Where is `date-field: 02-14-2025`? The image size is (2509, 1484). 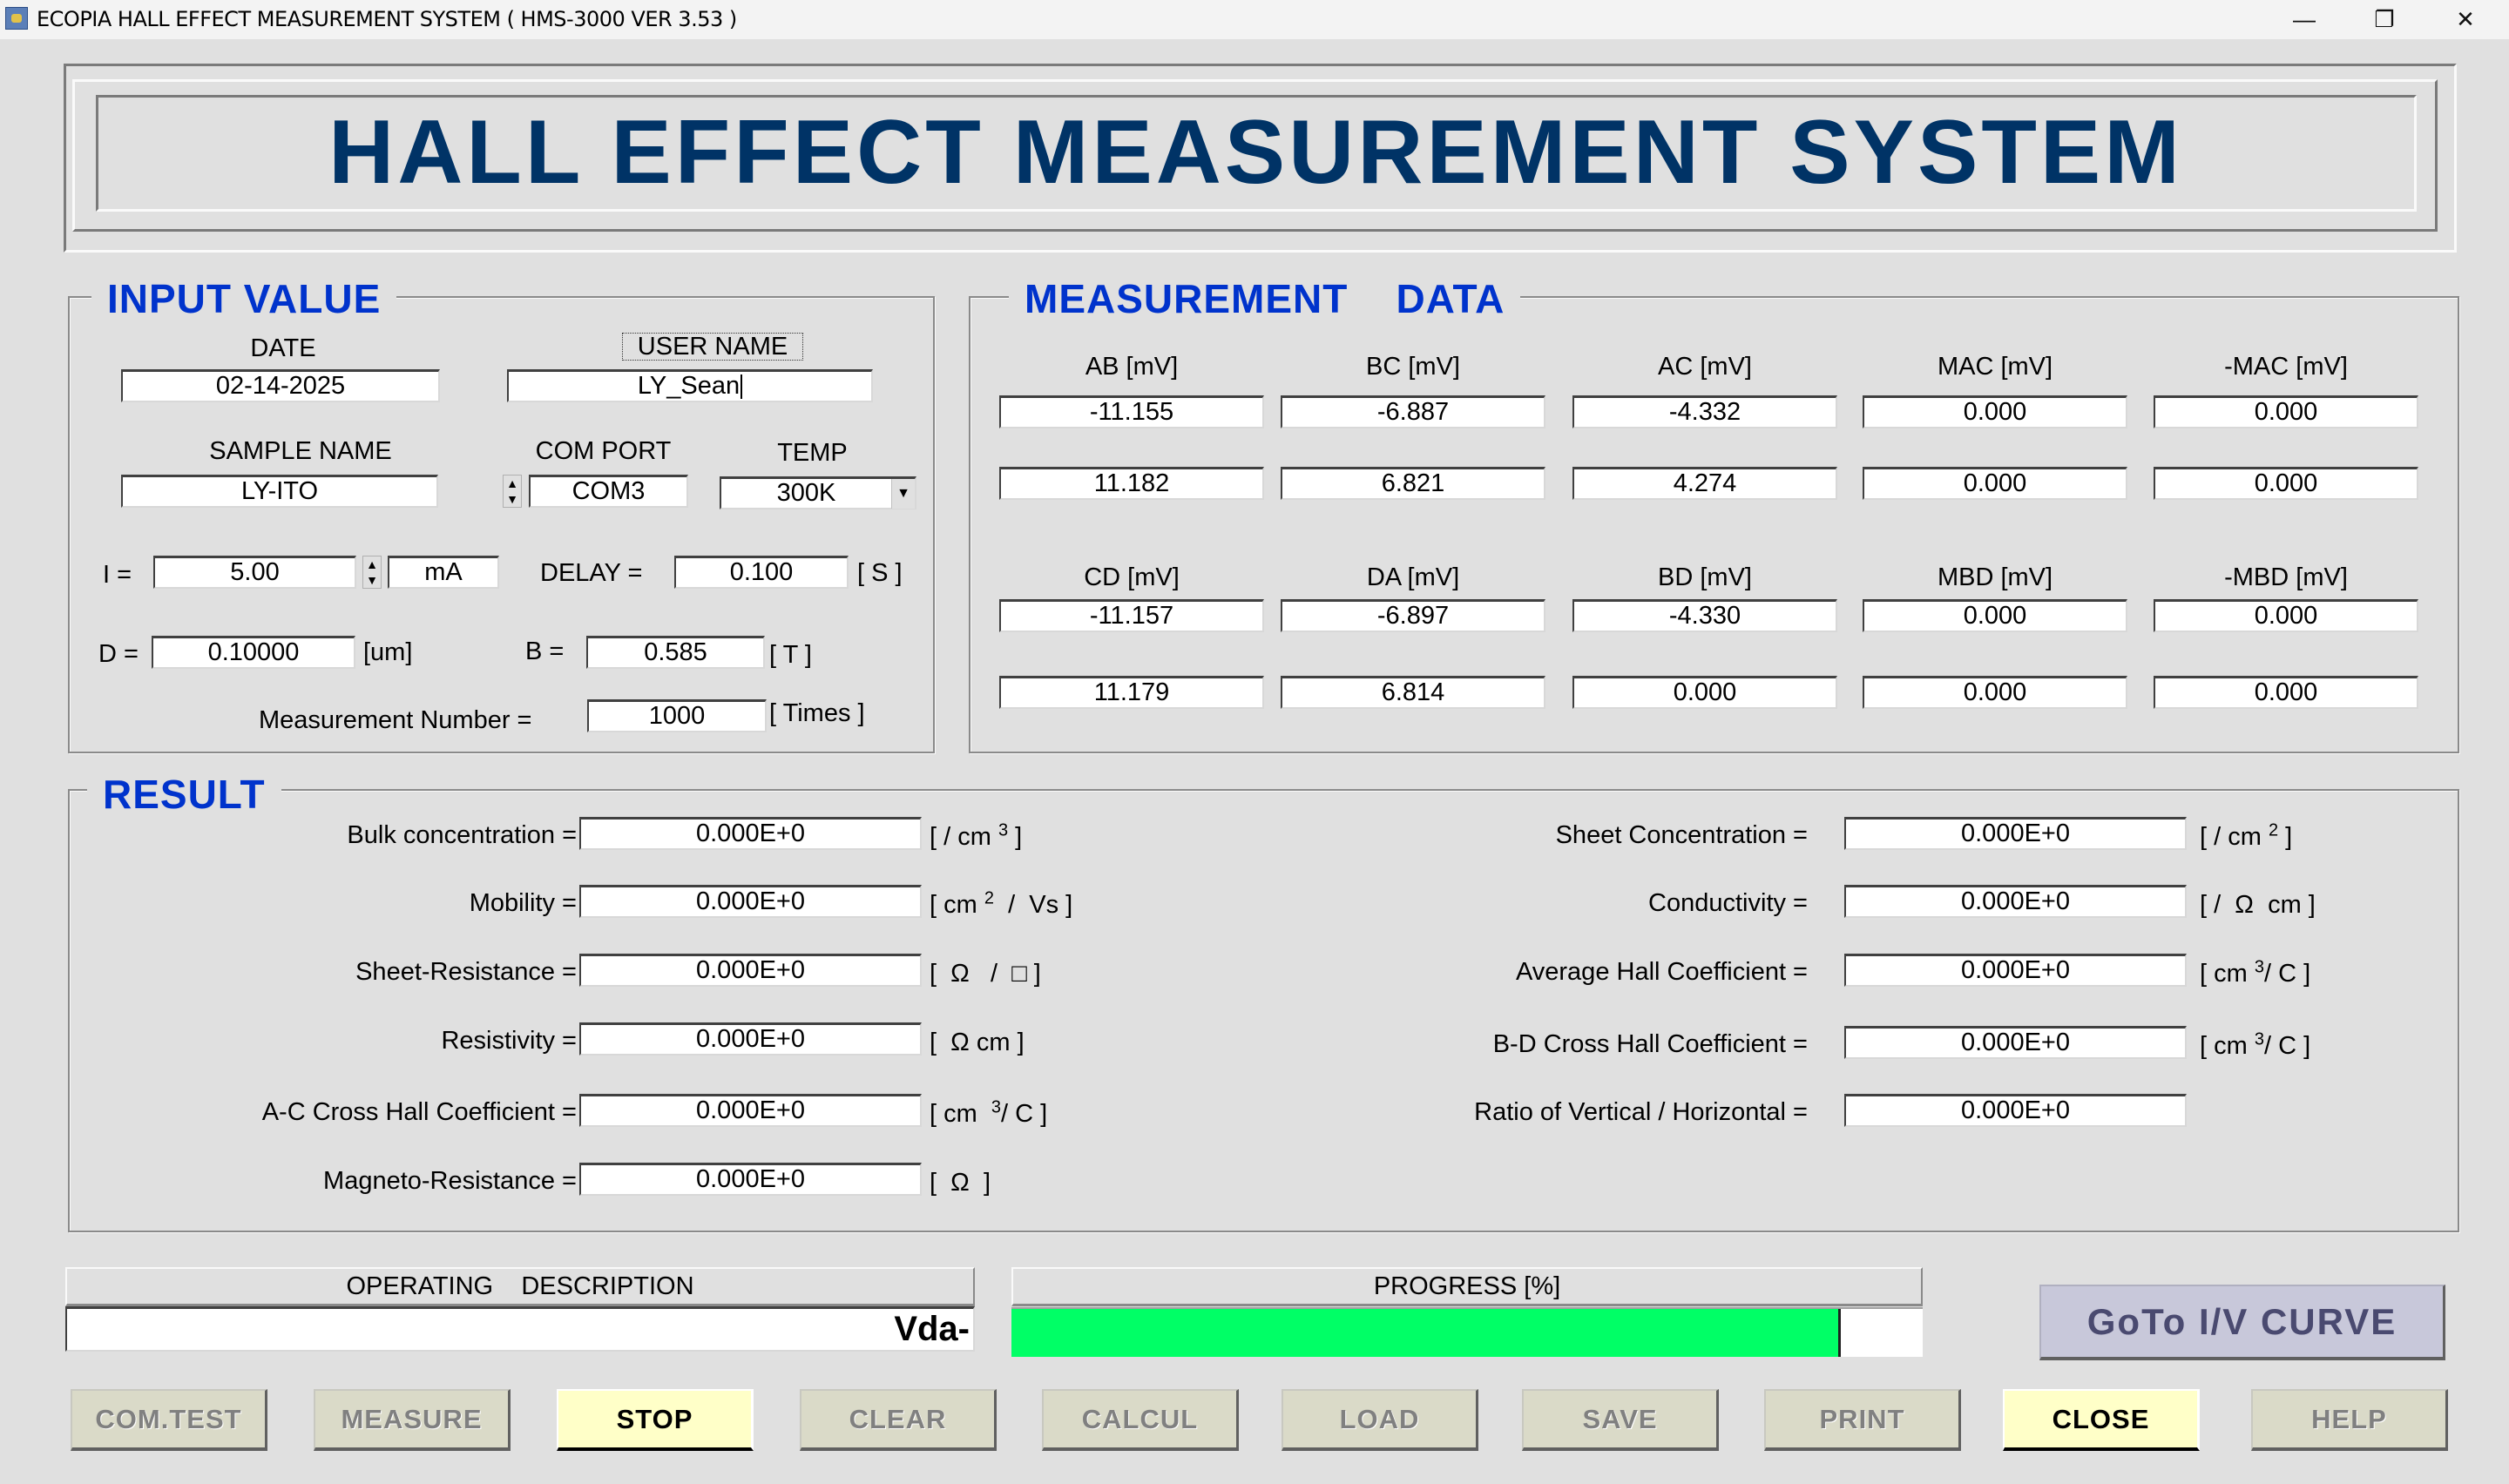 date-field: 02-14-2025 is located at coordinates (280, 385).